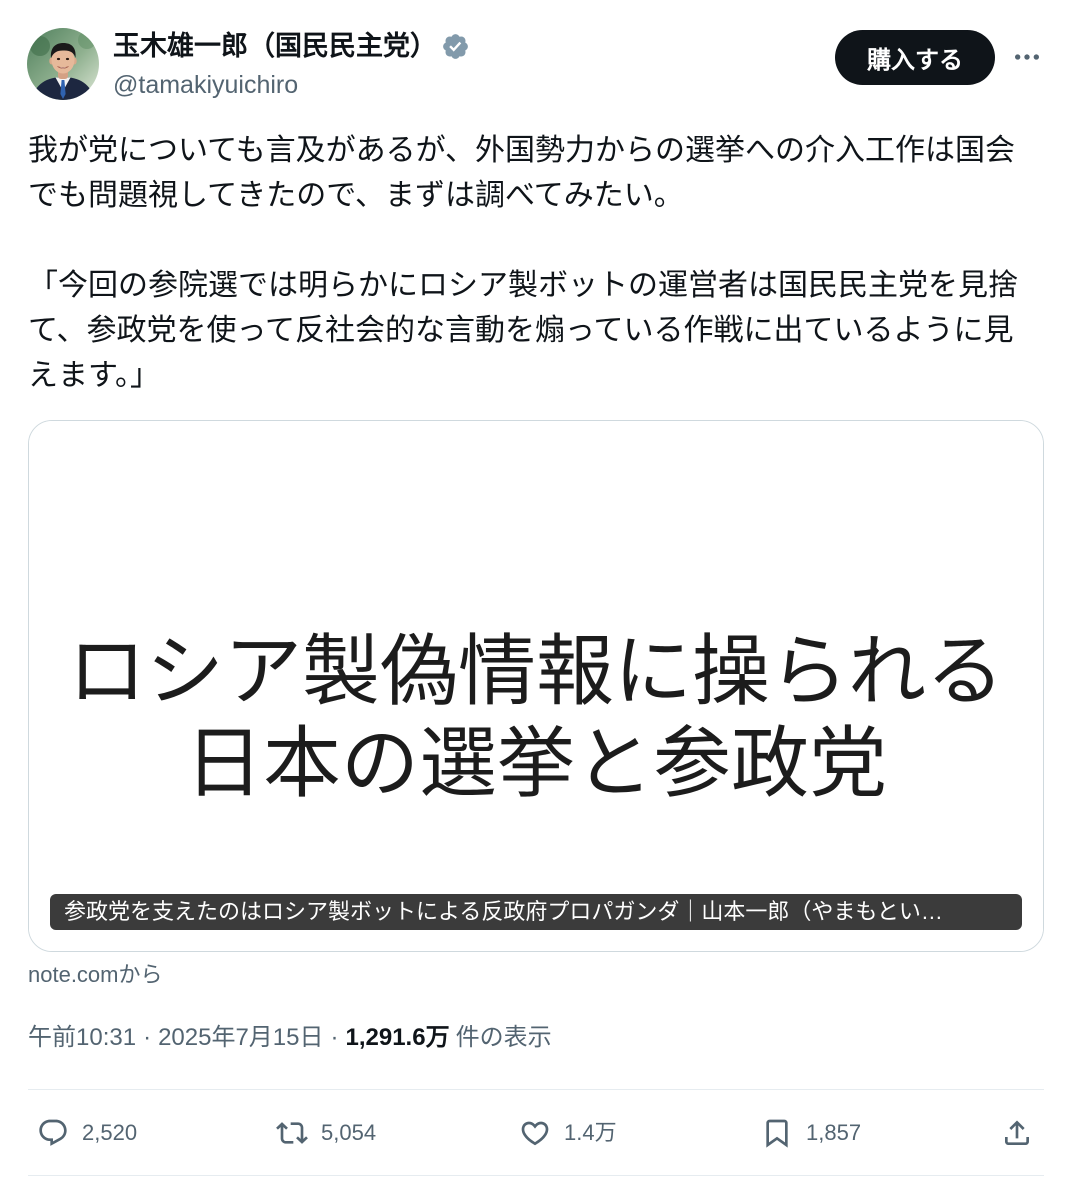 Image resolution: width=1072 pixels, height=1195 pixels. Describe the element at coordinates (205, 85) in the screenshot. I see `author-handle: @tamakiyuichiro` at that location.